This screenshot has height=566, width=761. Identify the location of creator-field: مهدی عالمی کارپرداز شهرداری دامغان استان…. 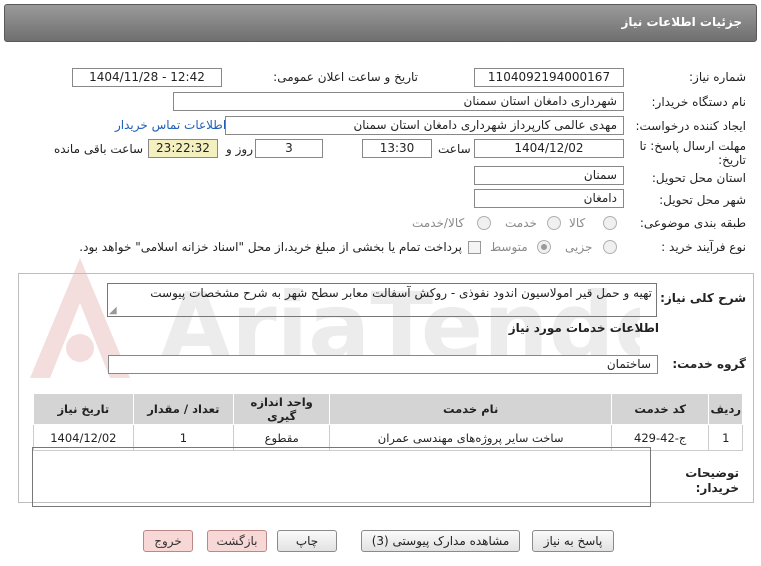
(424, 125).